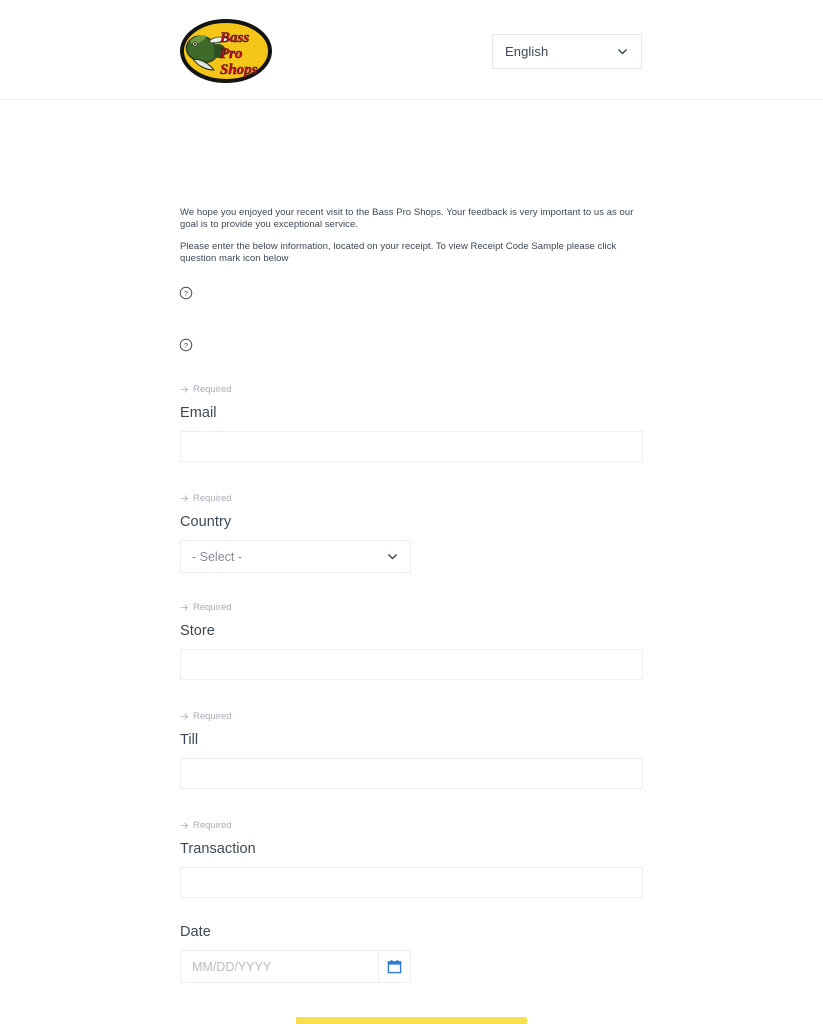 The image size is (823, 1024). Describe the element at coordinates (411, 607) in the screenshot. I see `required-indicator-store: Required` at that location.